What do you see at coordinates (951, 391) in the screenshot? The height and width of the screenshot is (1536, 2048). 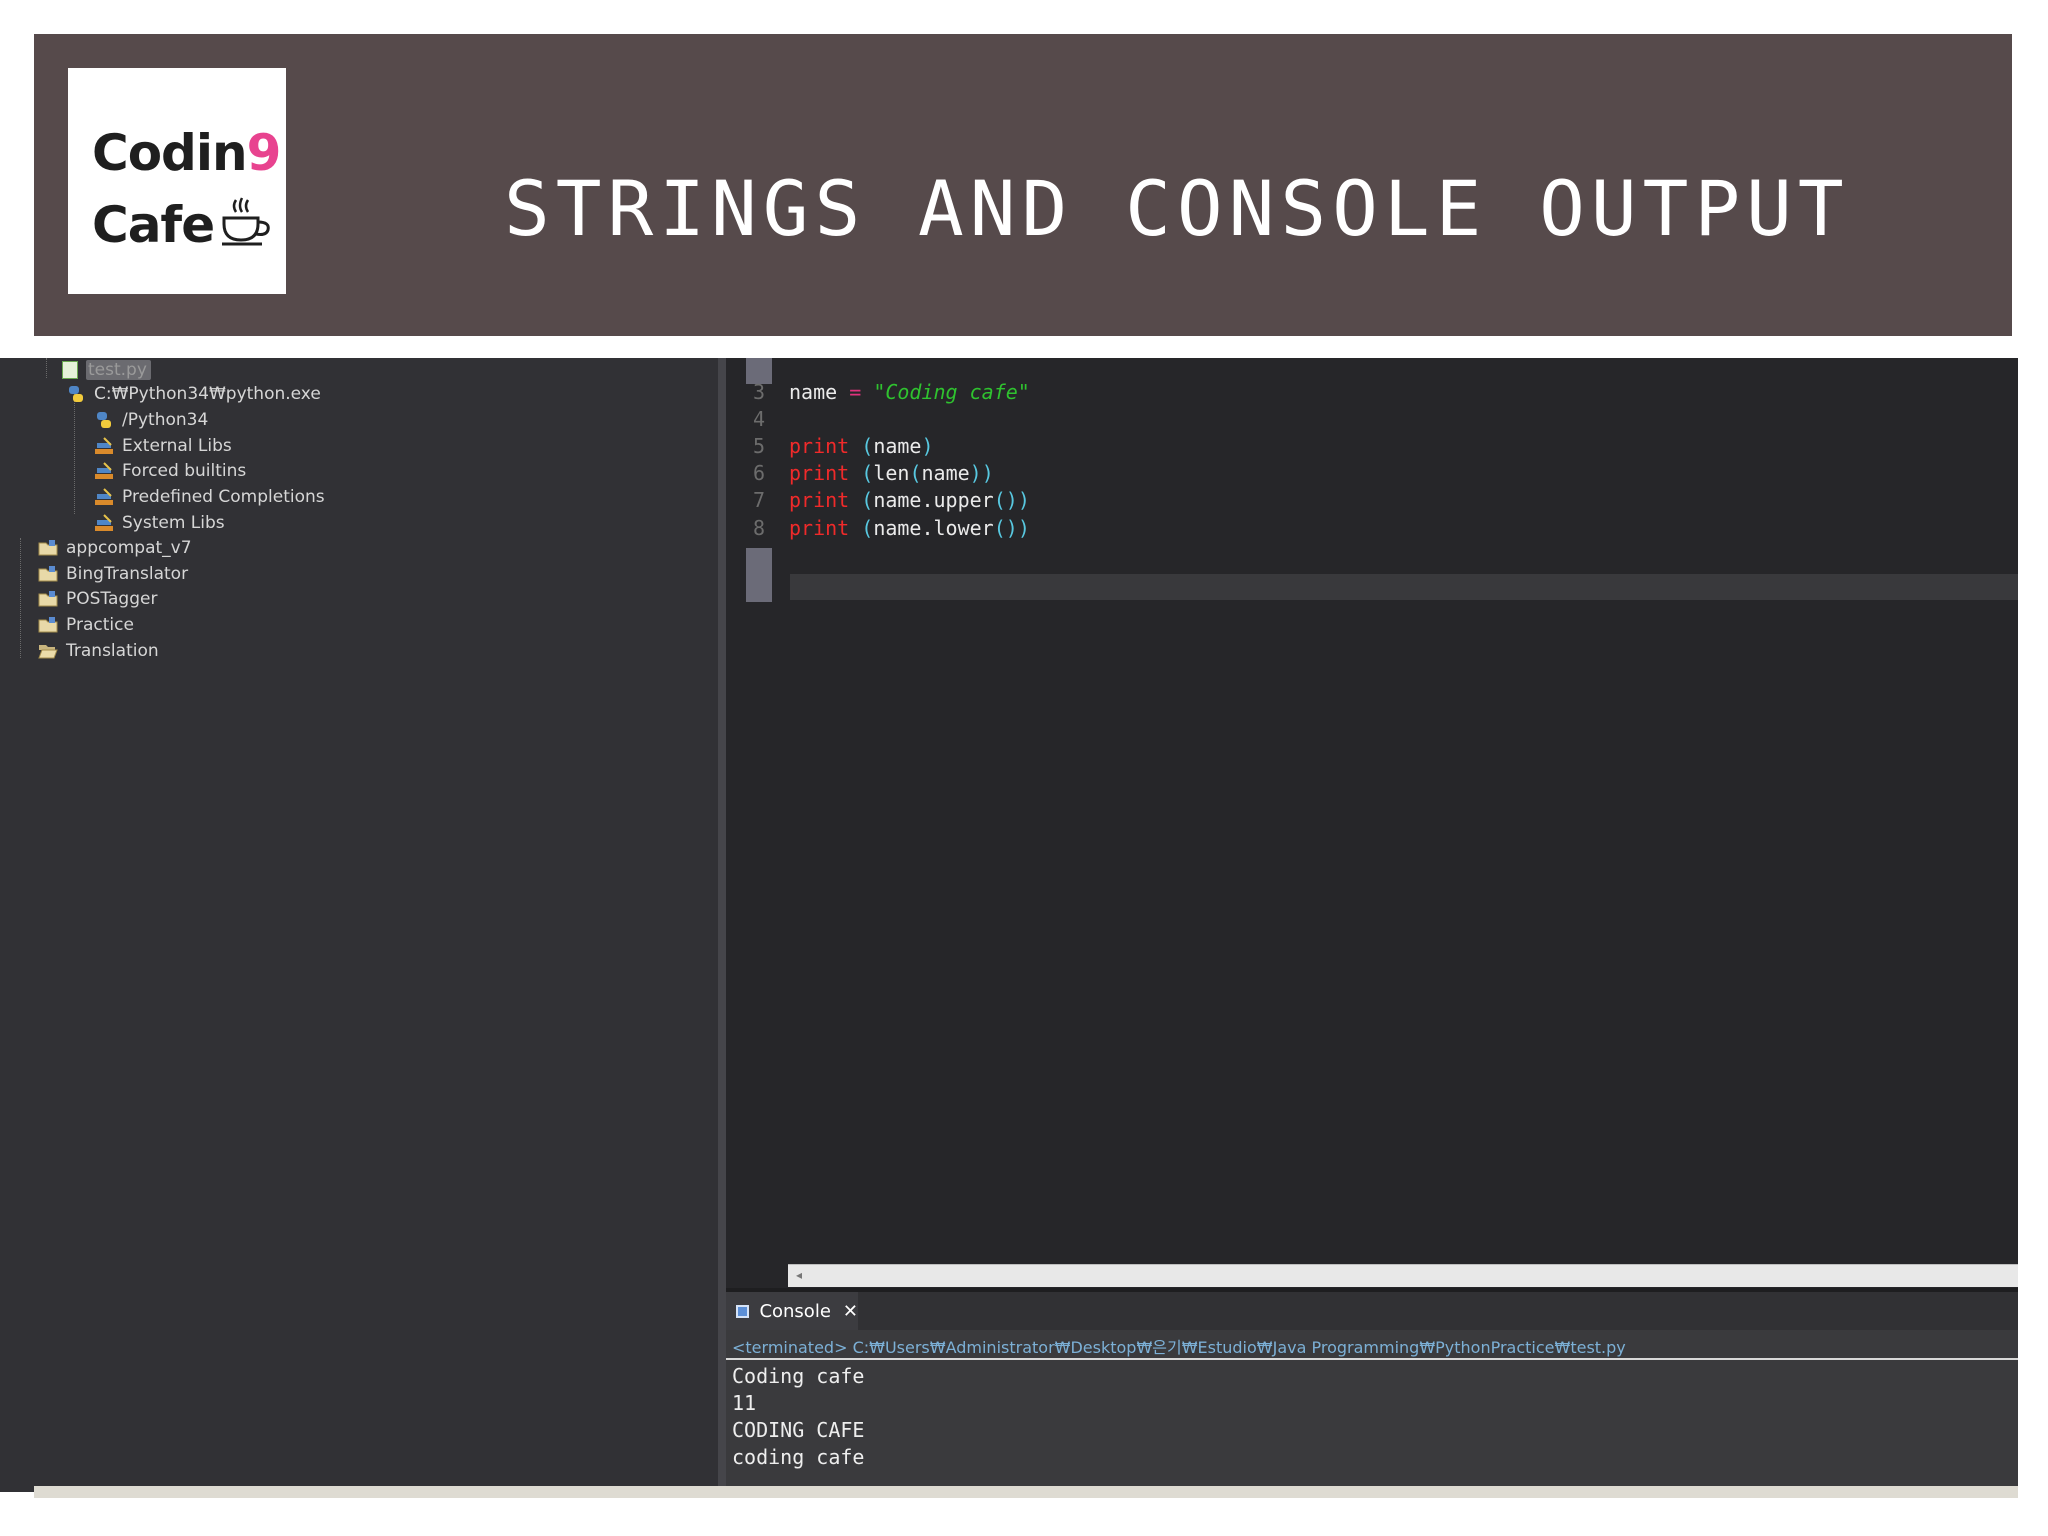 I see `code-token: "Coding cafe"` at bounding box center [951, 391].